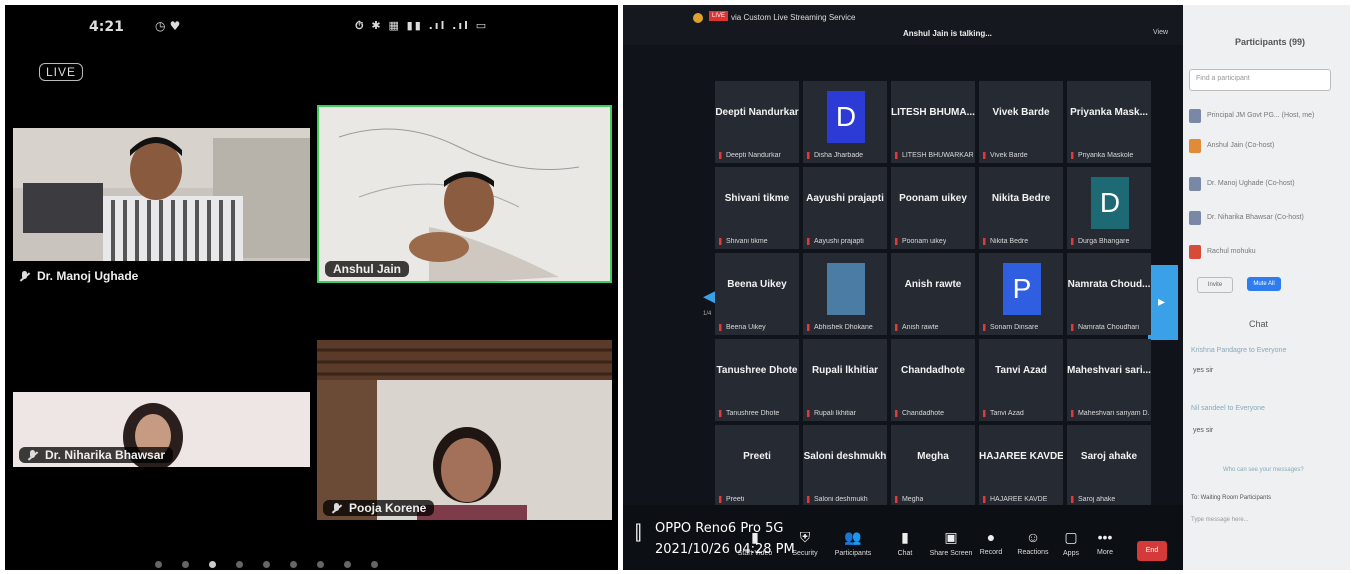 Image resolution: width=1353 pixels, height=574 pixels. What do you see at coordinates (1021, 370) in the screenshot?
I see `participant-name: Tanvi Azad` at bounding box center [1021, 370].